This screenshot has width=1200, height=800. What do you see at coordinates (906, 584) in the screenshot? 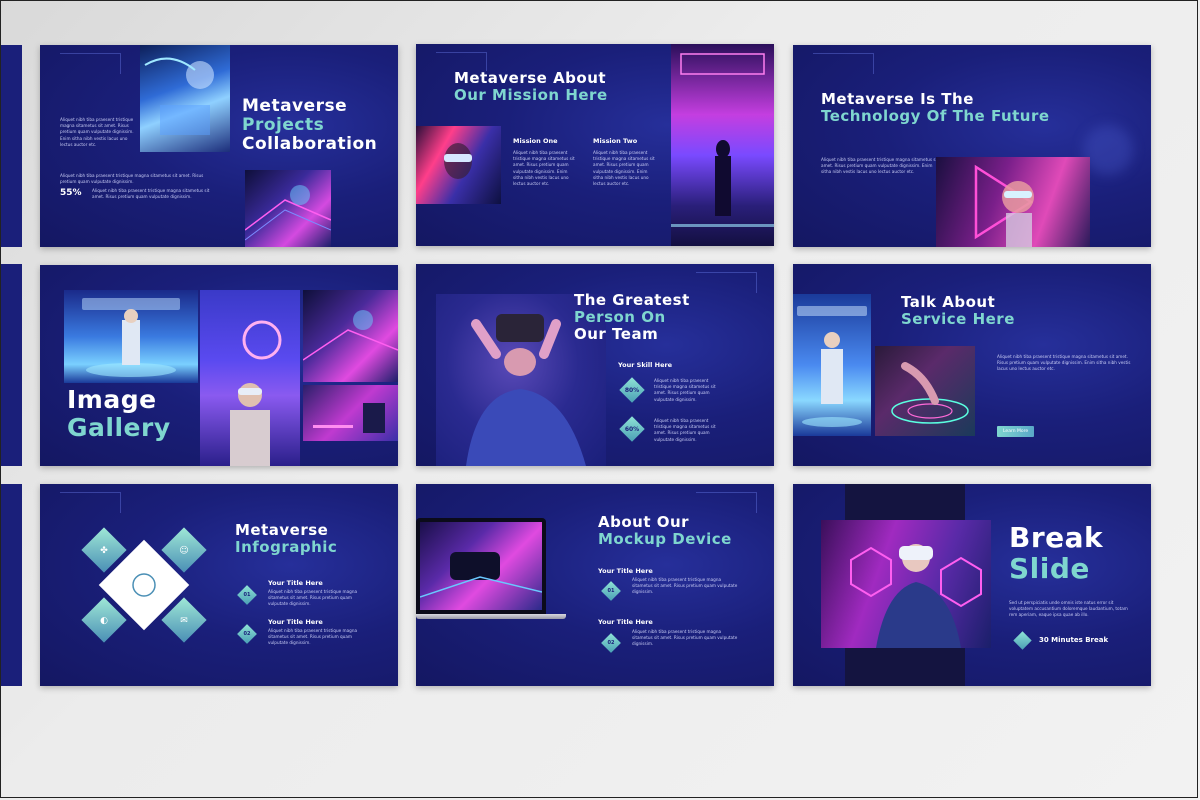
I see `man-vr-hexagon-photo` at bounding box center [906, 584].